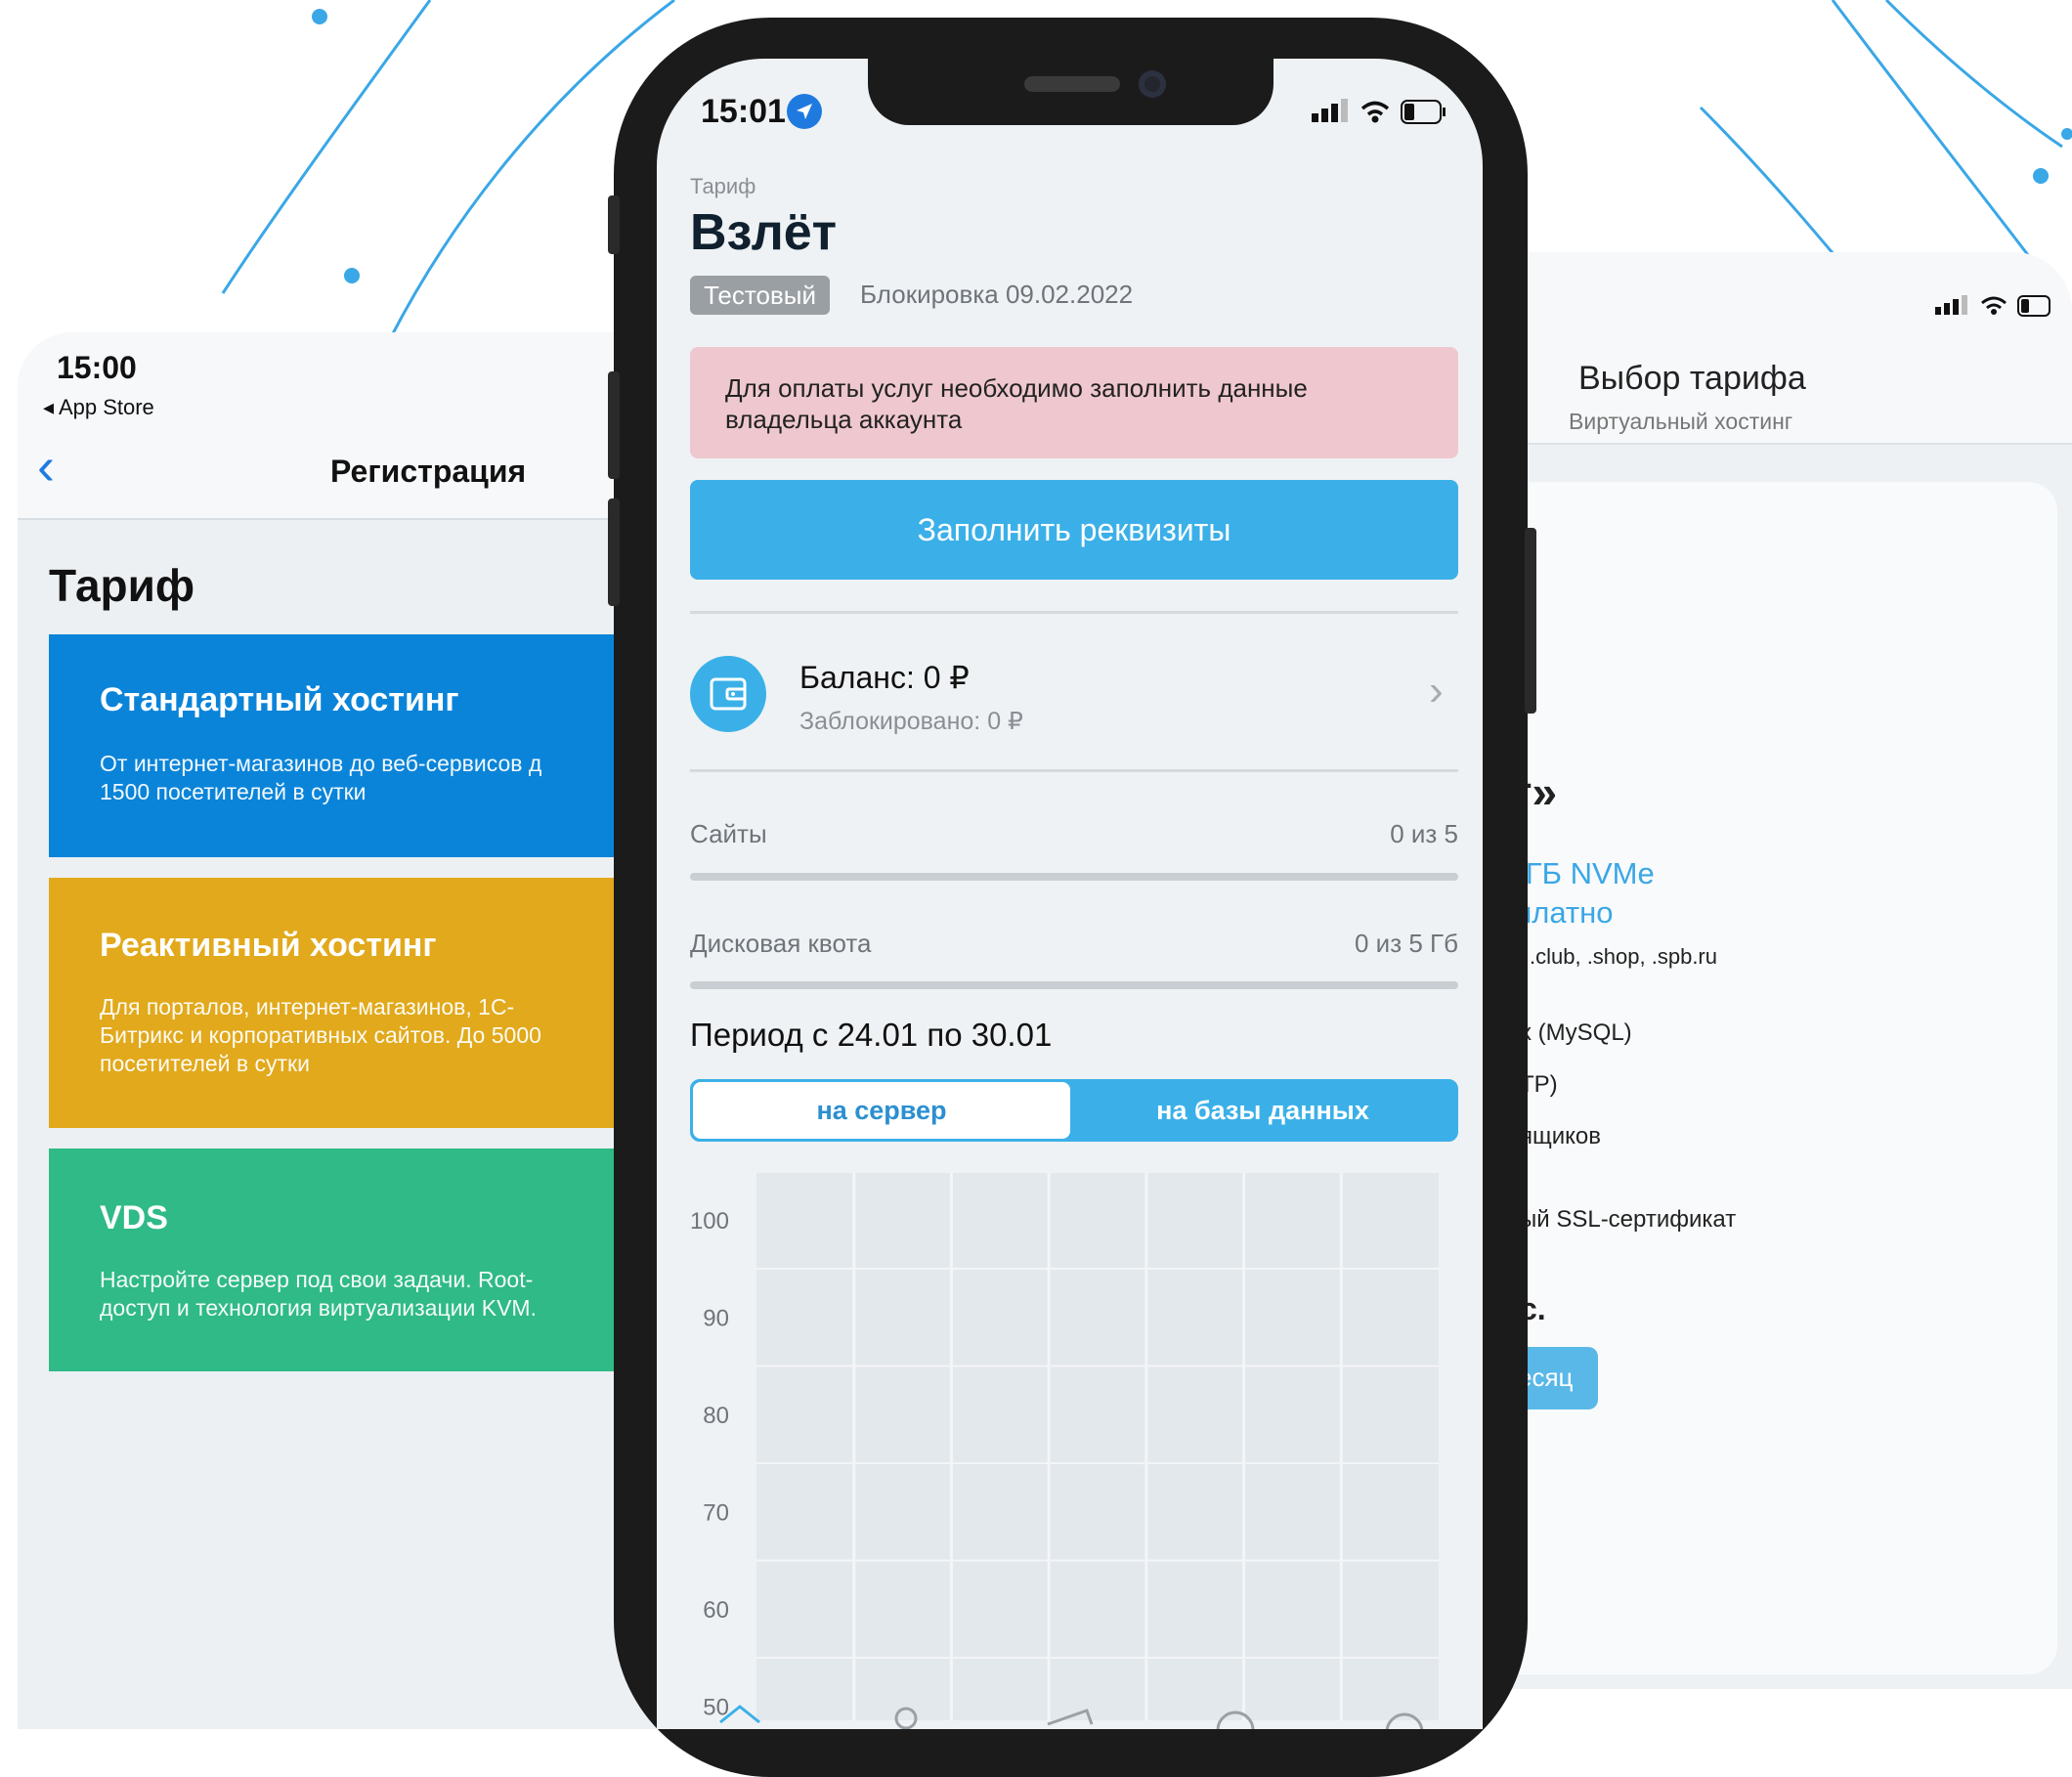  Describe the element at coordinates (1576, 1033) in the screenshot. I see `feature-item: х (MySQL)` at that location.